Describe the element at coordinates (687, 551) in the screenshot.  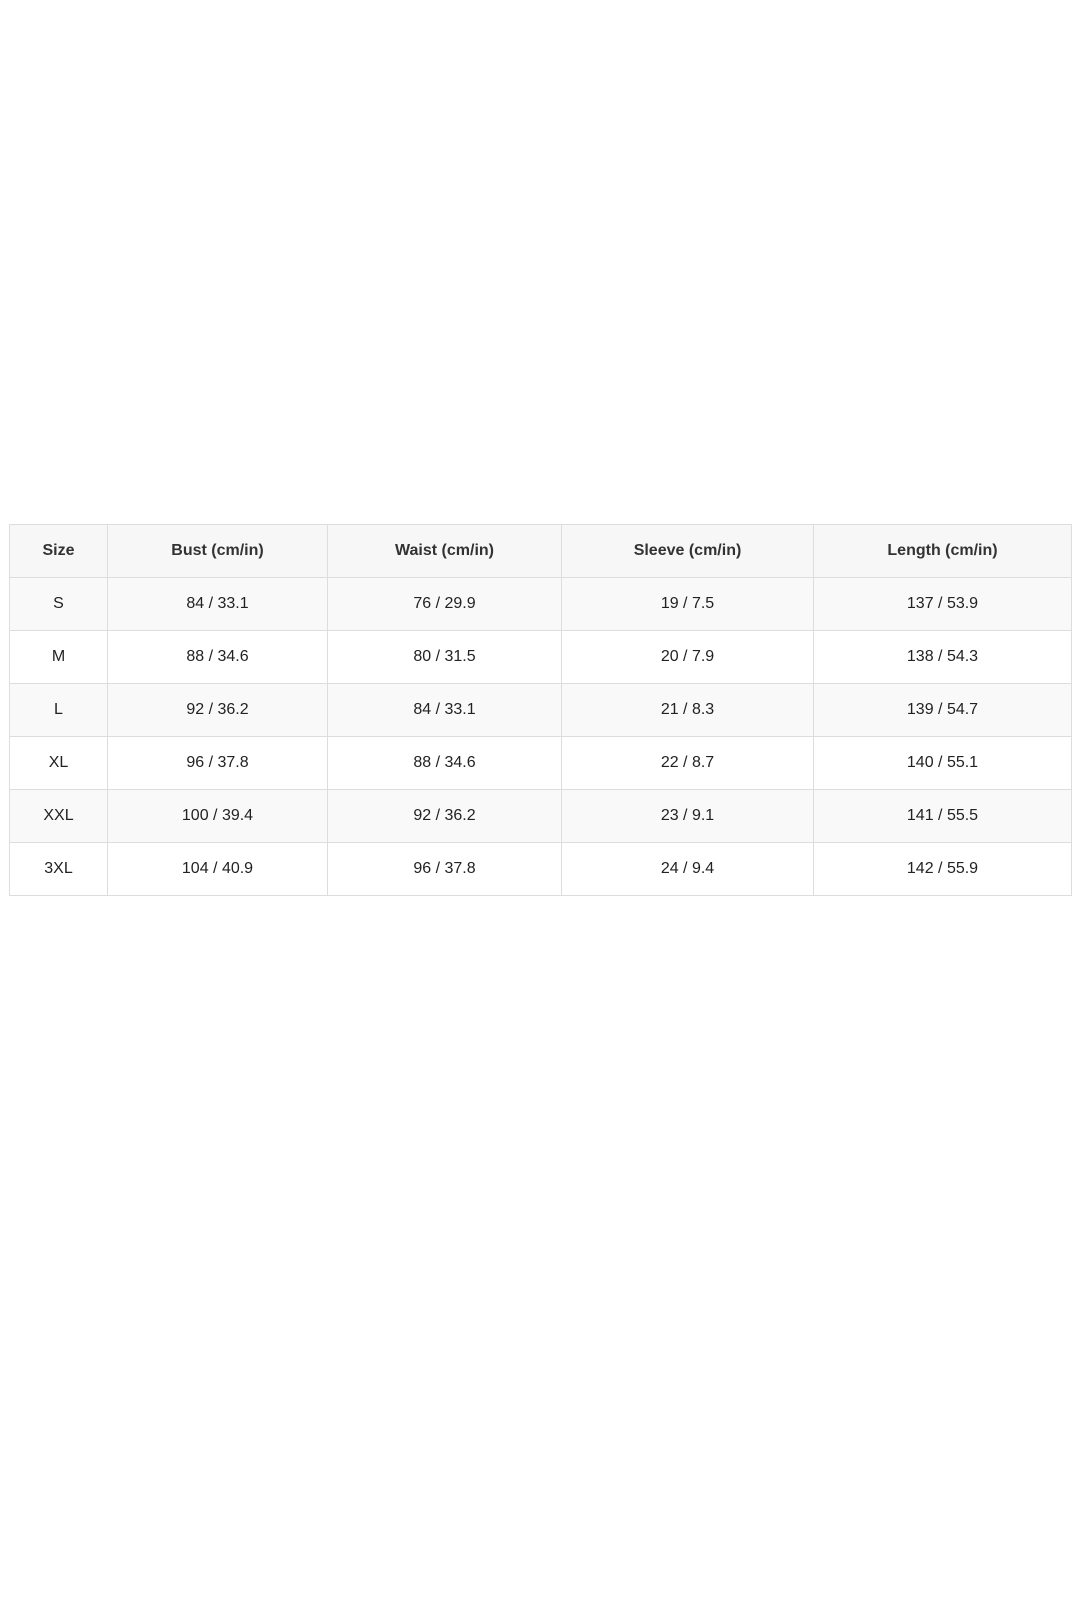
I see `header-sleeve: Sleeve (cm/in)` at that location.